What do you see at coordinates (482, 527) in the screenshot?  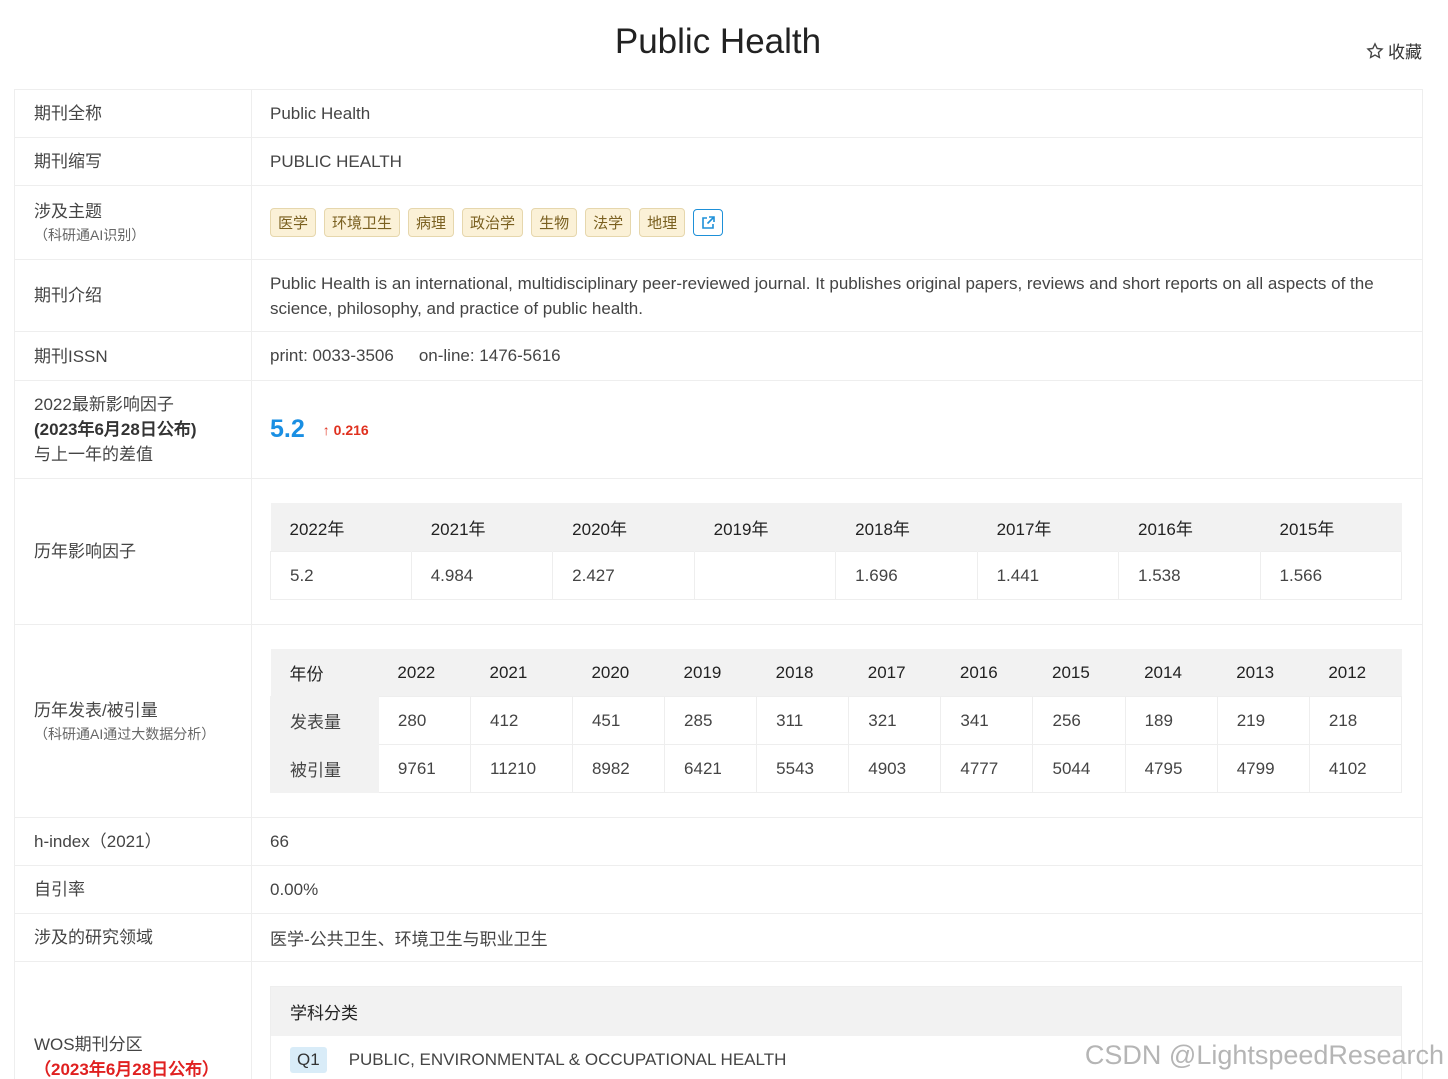 I see `year-header: 2021年` at bounding box center [482, 527].